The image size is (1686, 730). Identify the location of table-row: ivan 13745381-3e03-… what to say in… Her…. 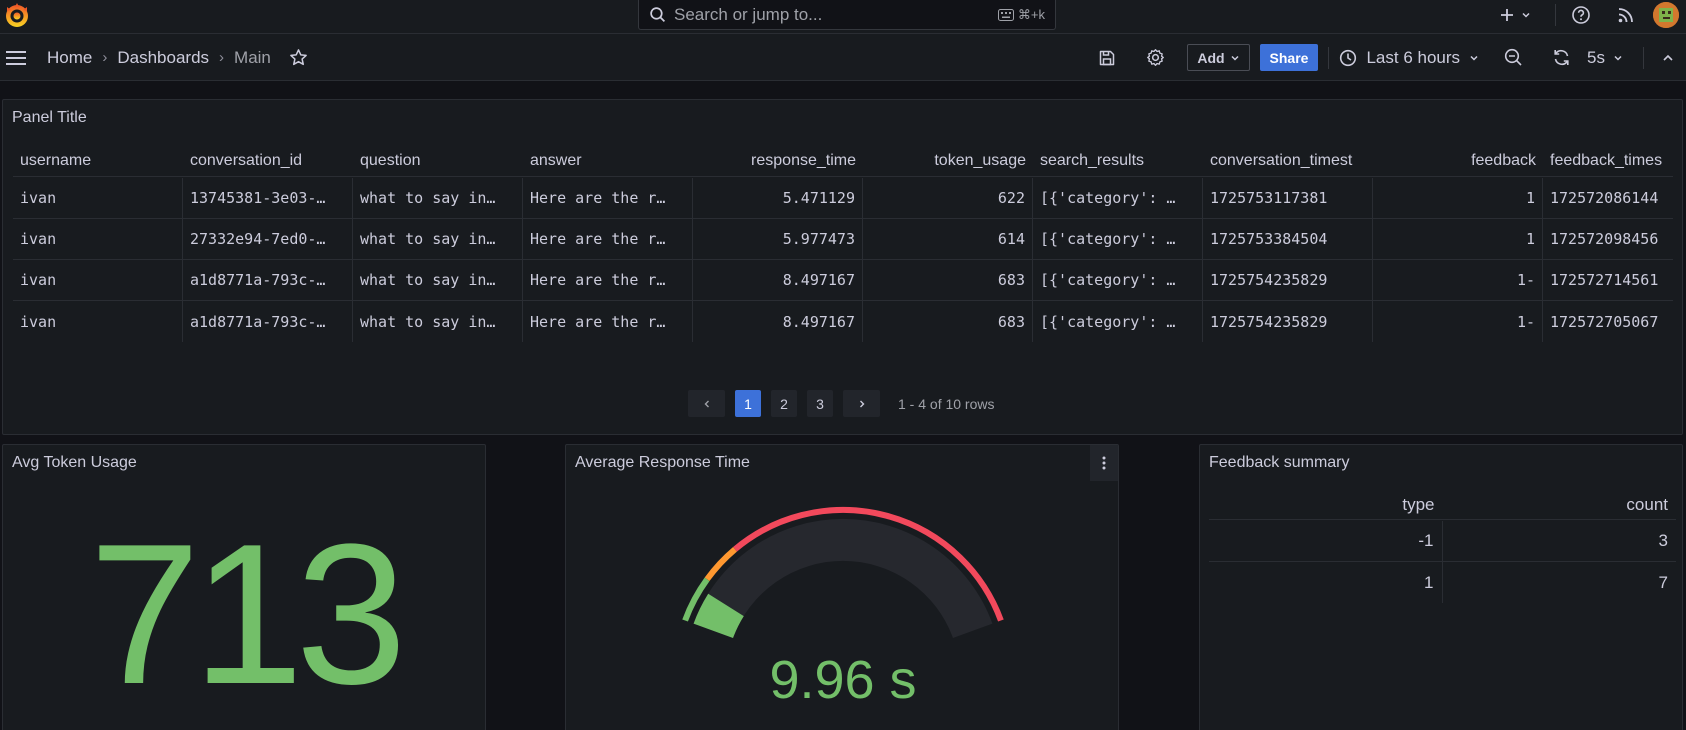
(843, 198).